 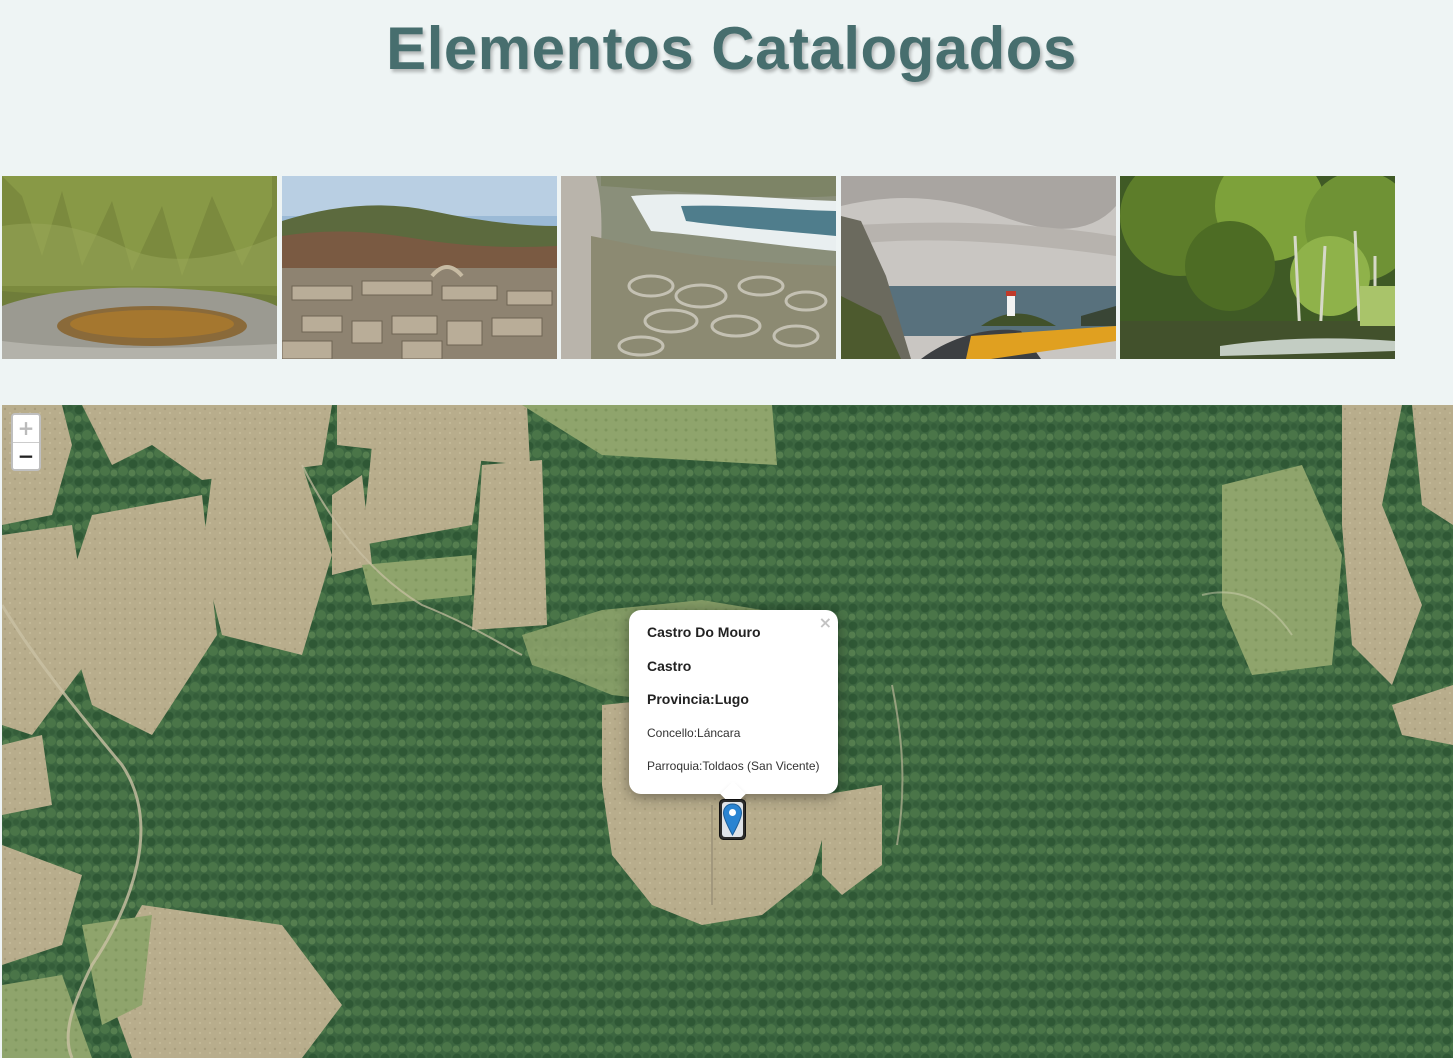 I want to click on gallery-photo-ruins, so click(x=419, y=267).